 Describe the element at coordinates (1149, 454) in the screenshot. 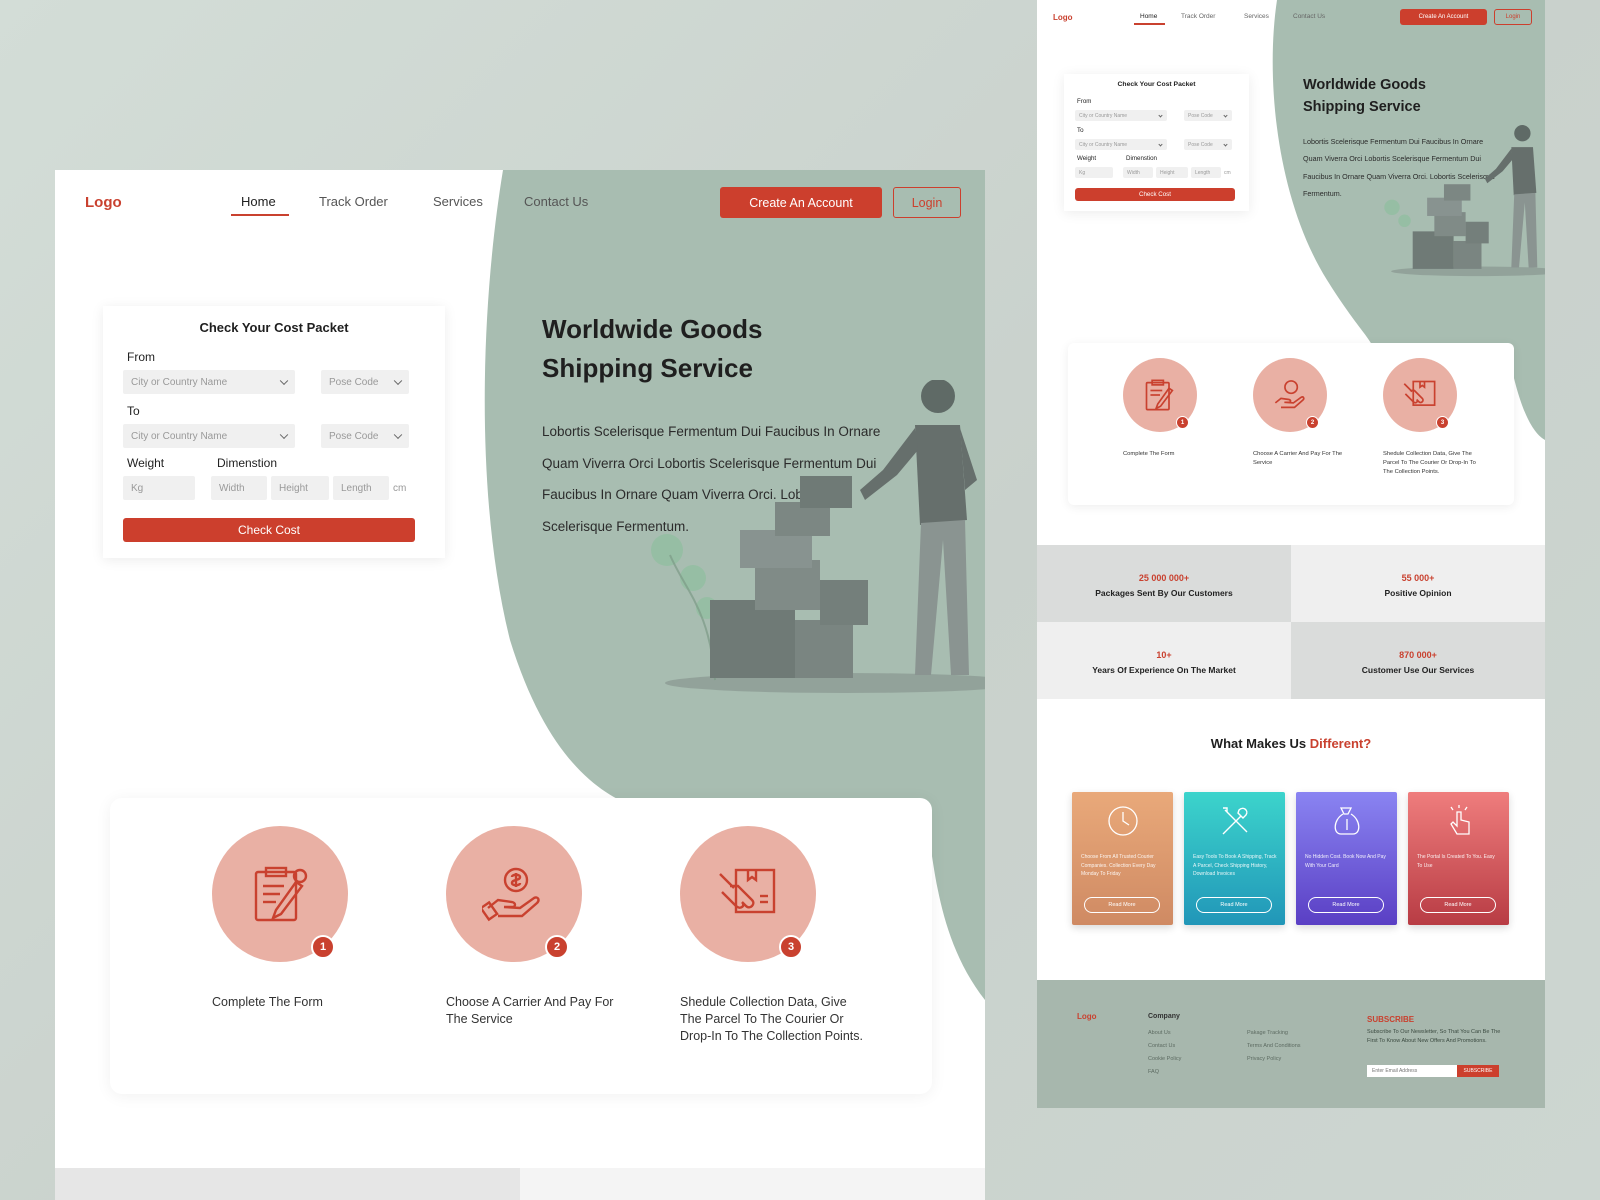

I see `step-text: Complete The Form` at that location.